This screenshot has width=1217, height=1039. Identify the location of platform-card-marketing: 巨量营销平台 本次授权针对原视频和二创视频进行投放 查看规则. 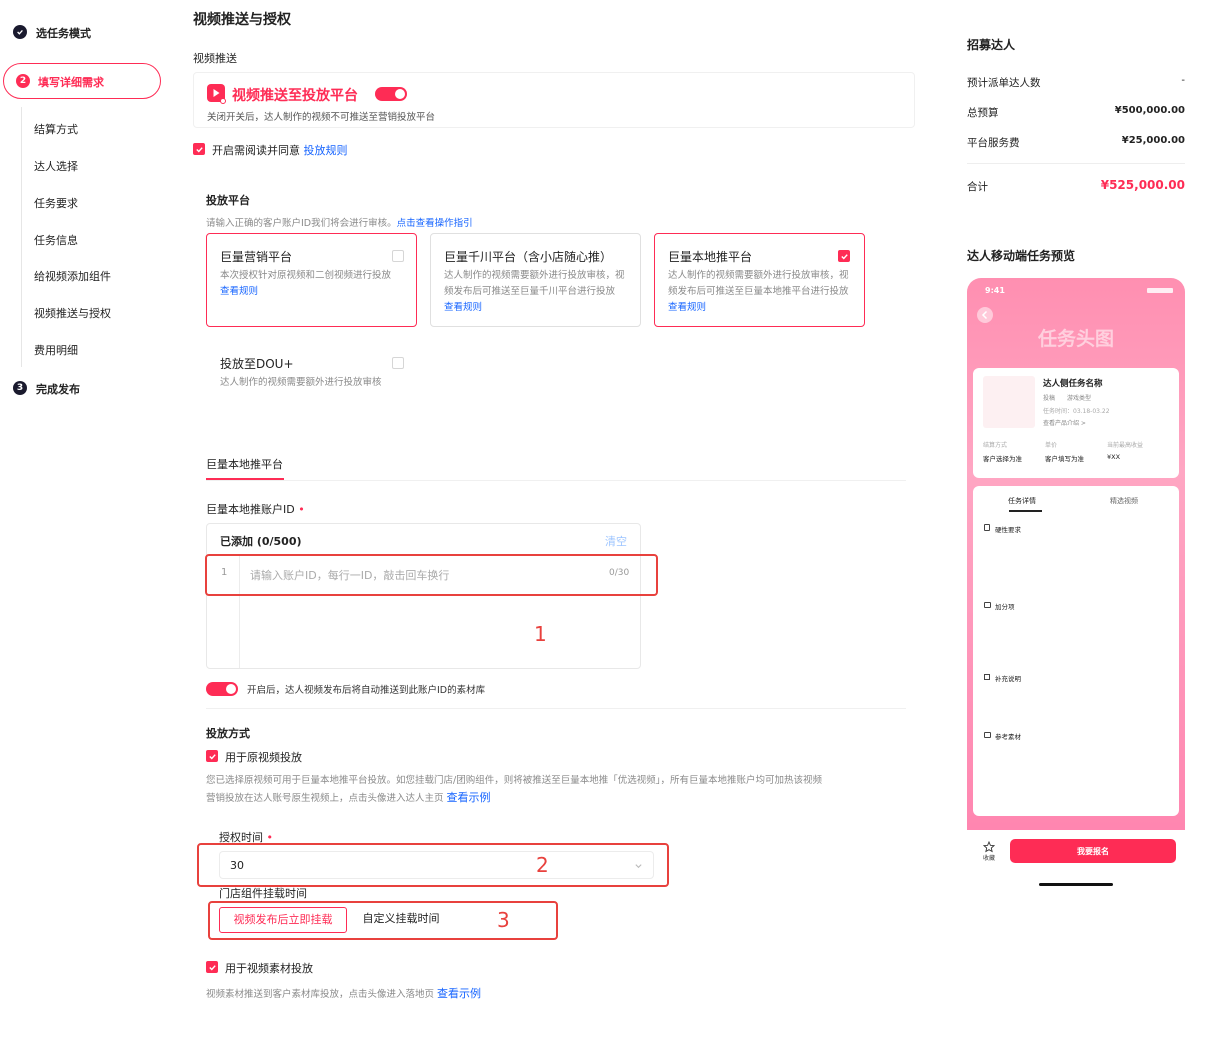
(311, 280).